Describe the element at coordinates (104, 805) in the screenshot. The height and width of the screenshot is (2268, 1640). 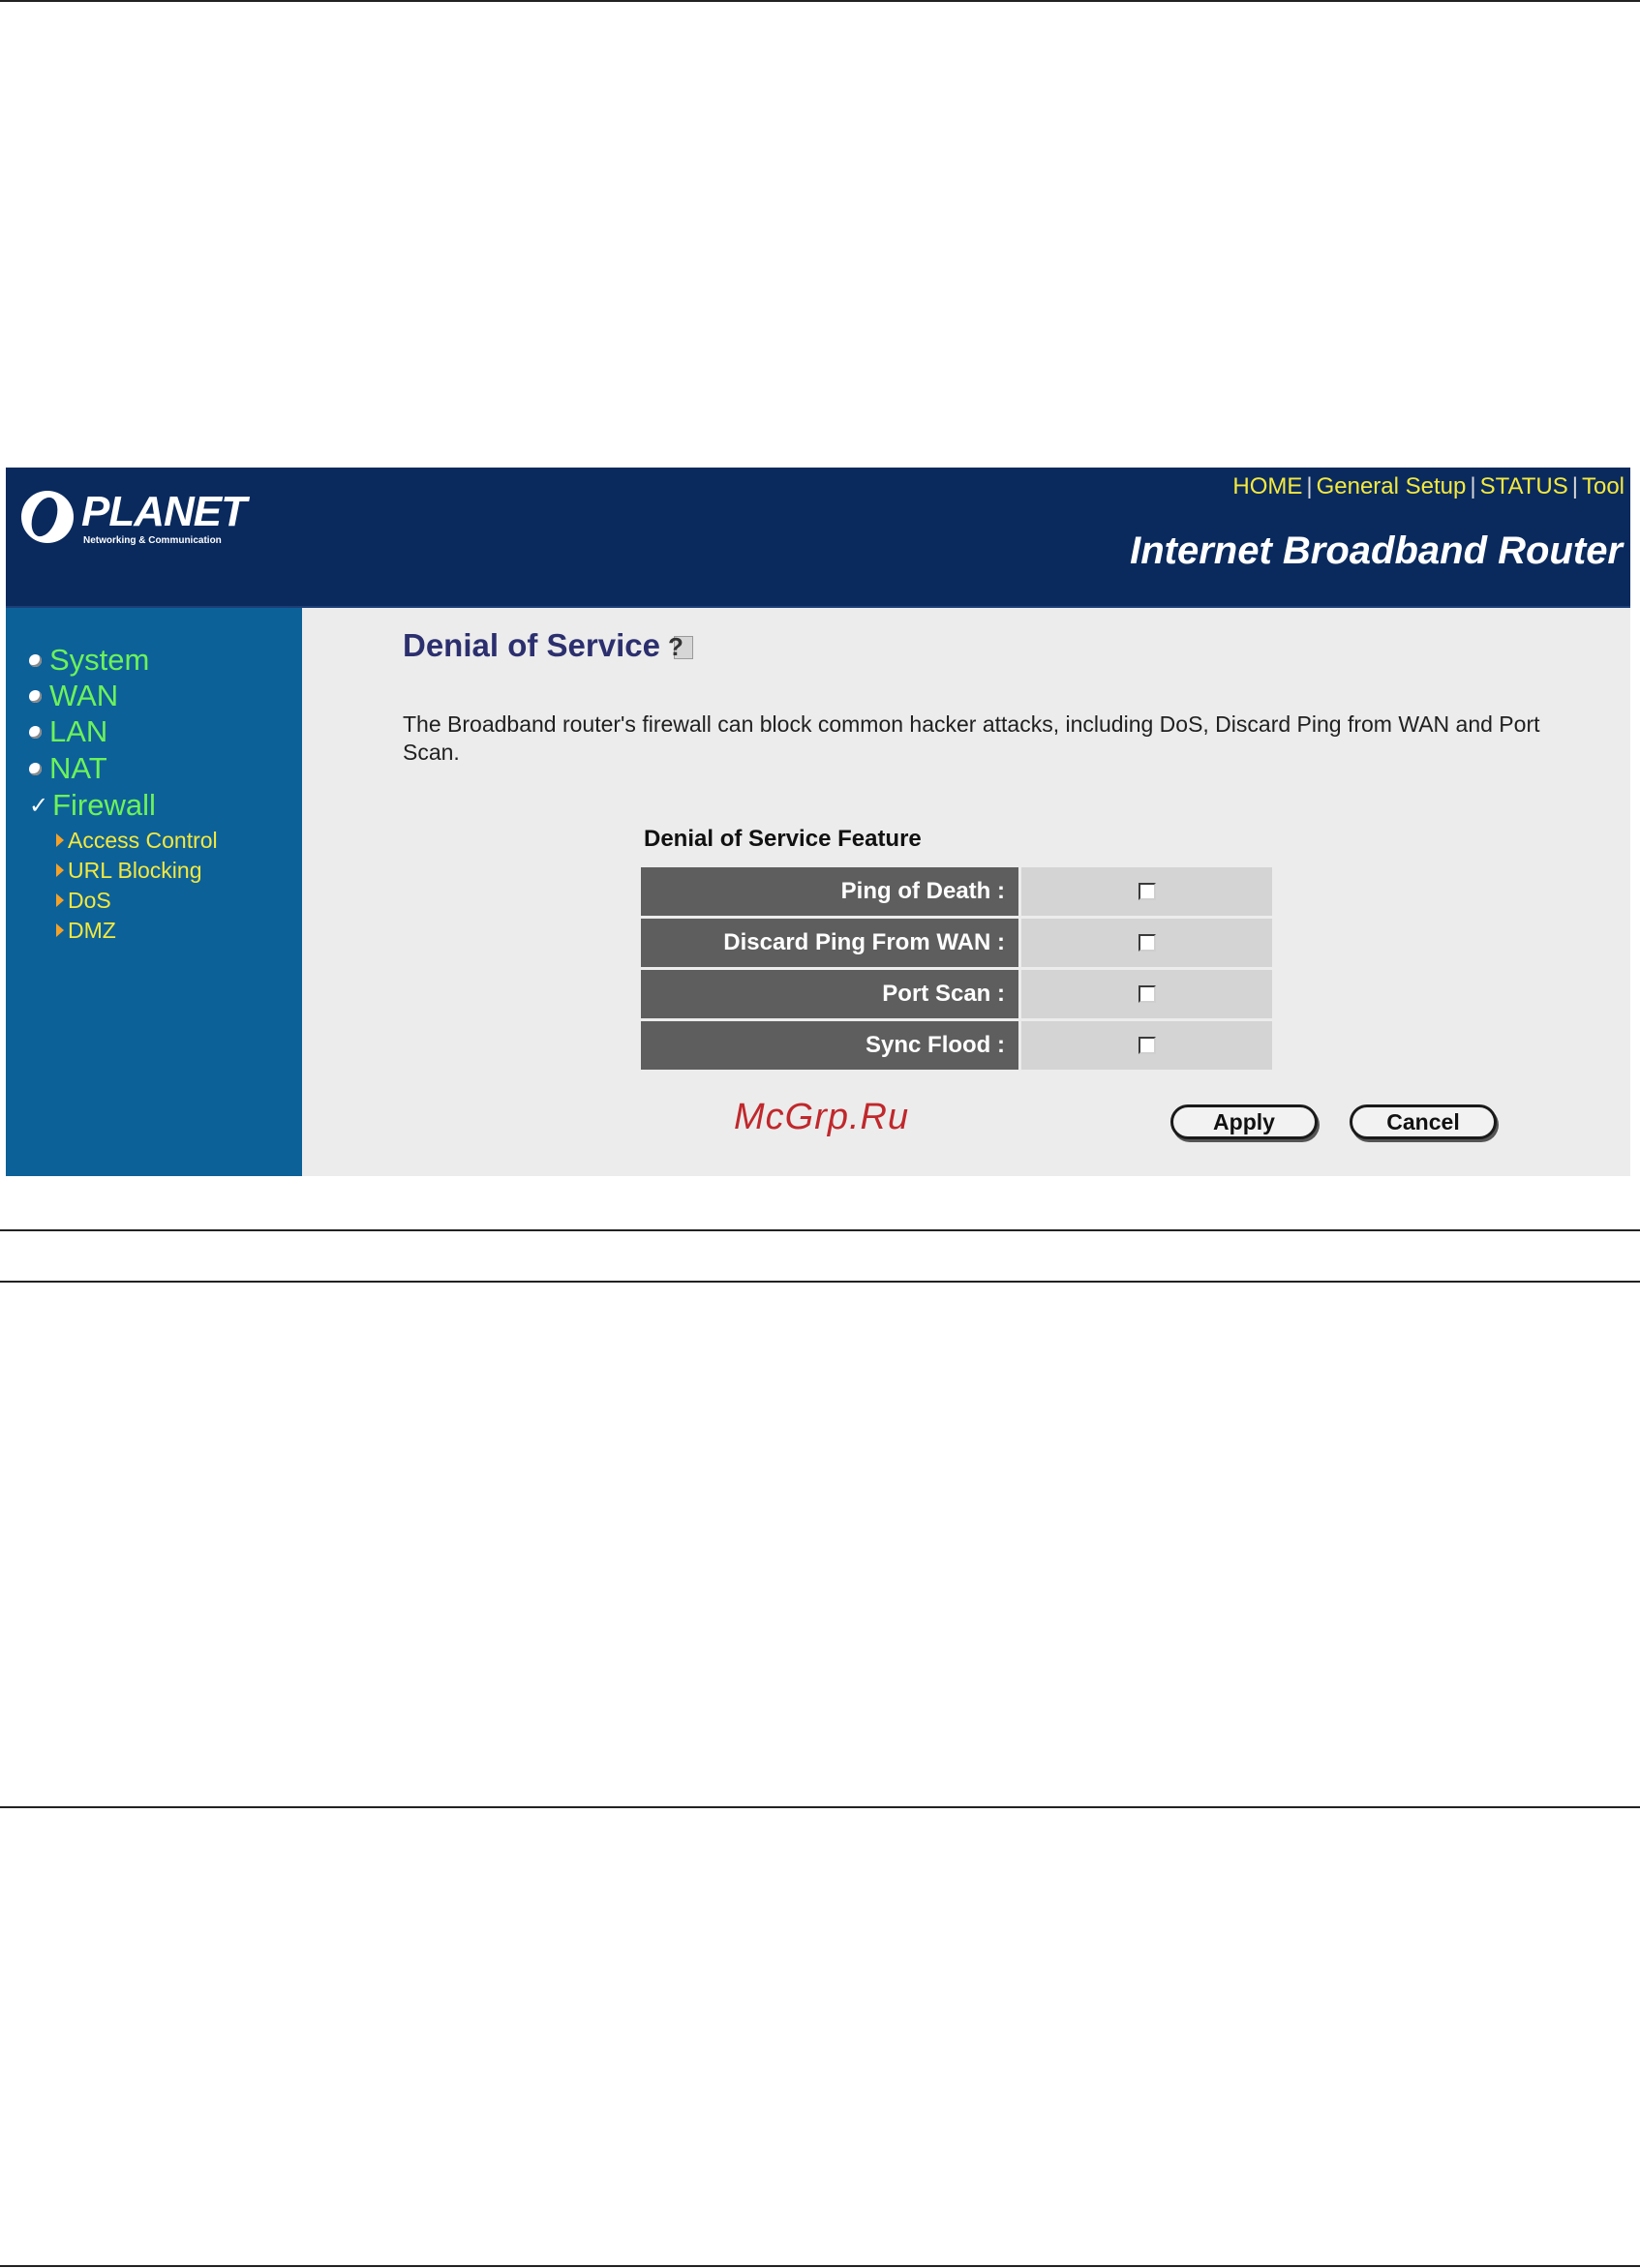
I see `sidebar-item-label: Firewall` at that location.